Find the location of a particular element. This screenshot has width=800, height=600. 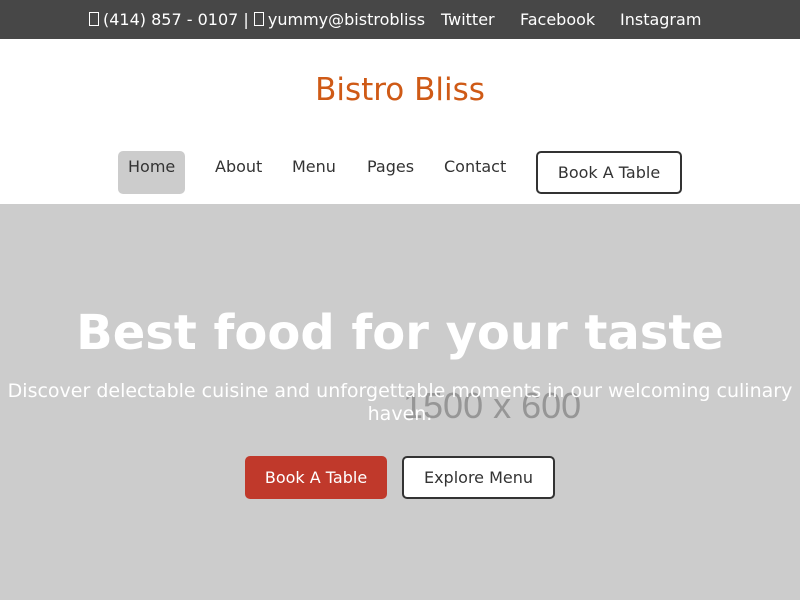

phone-icon is located at coordinates (94, 19).